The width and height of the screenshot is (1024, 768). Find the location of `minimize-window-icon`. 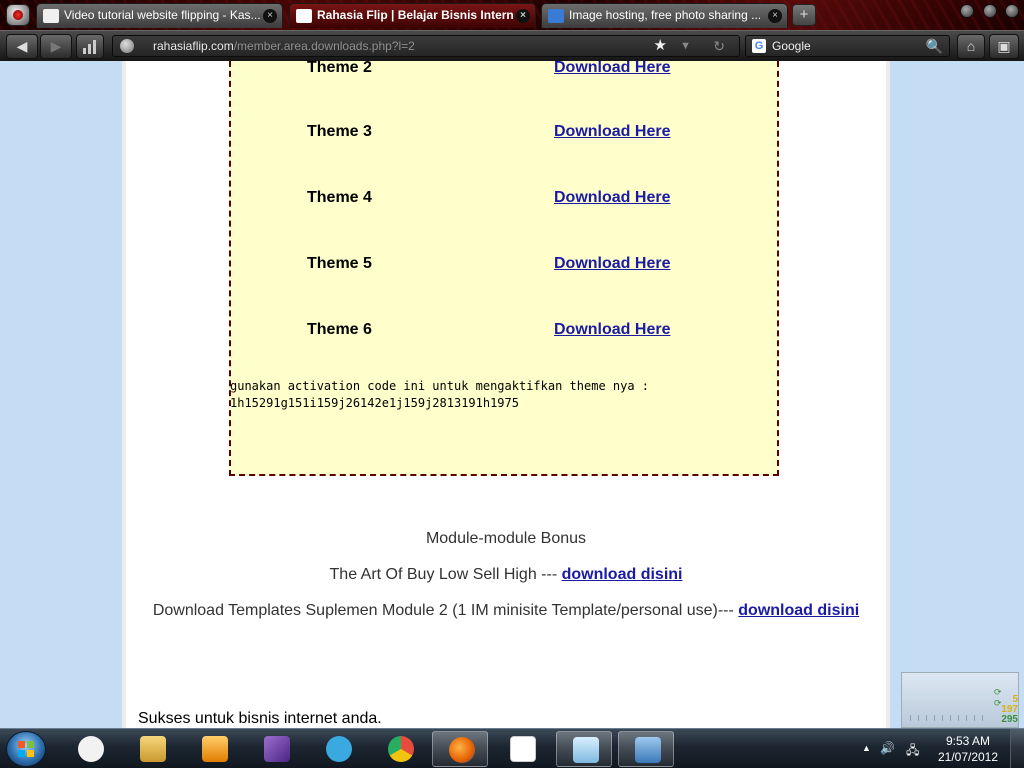

minimize-window-icon is located at coordinates (967, 11).